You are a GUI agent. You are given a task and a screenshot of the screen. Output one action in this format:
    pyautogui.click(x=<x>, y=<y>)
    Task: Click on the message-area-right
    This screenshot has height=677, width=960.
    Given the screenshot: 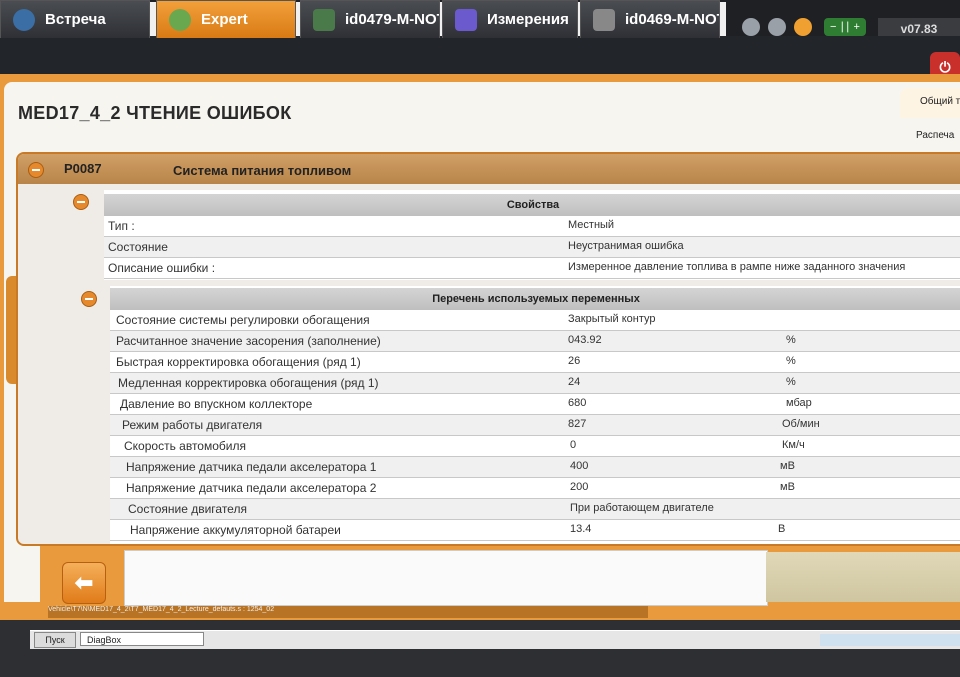 What is the action you would take?
    pyautogui.click(x=863, y=577)
    